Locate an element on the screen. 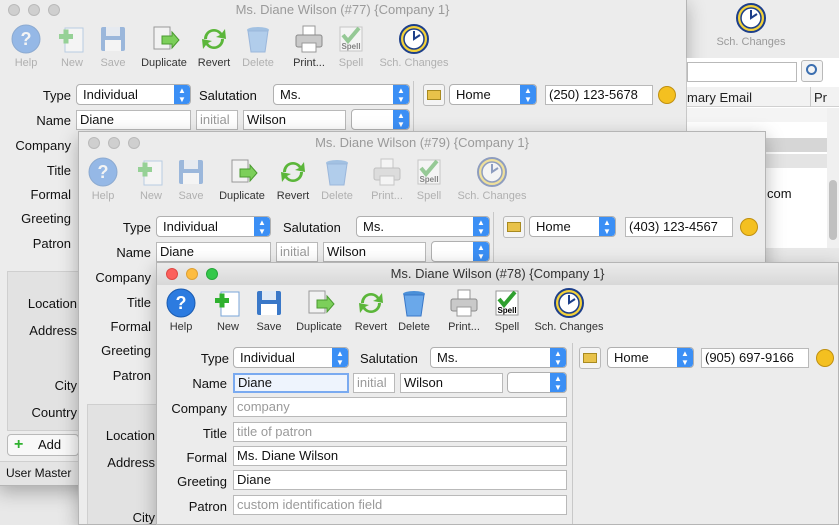 The width and height of the screenshot is (839, 525). status-user-master: User Master is located at coordinates (39, 473).